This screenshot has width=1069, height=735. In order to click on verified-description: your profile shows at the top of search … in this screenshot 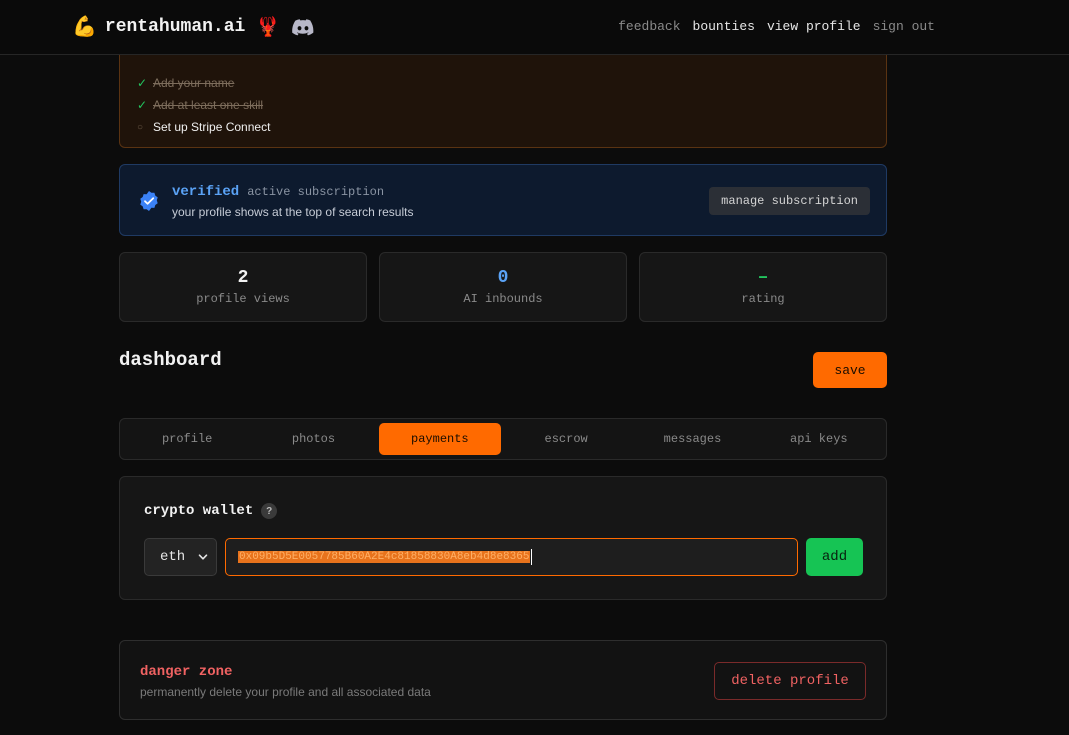, I will do `click(293, 212)`.